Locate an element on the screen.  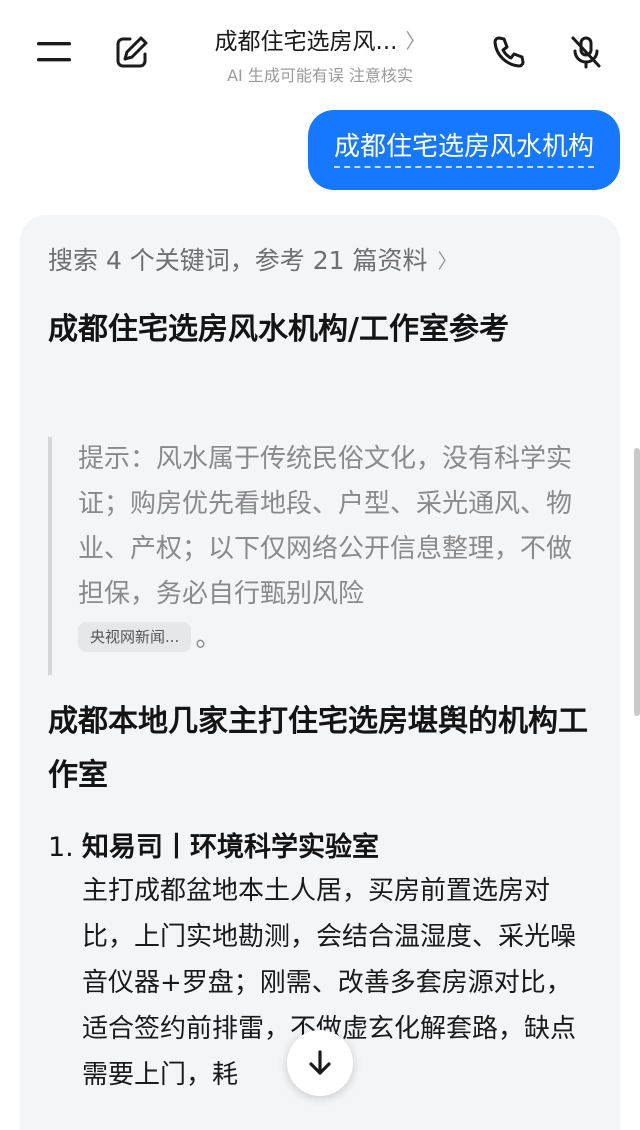
top-bar: 成都住宅选房风... 〉 AI 生成可能有误 注意核实 is located at coordinates (320, 50).